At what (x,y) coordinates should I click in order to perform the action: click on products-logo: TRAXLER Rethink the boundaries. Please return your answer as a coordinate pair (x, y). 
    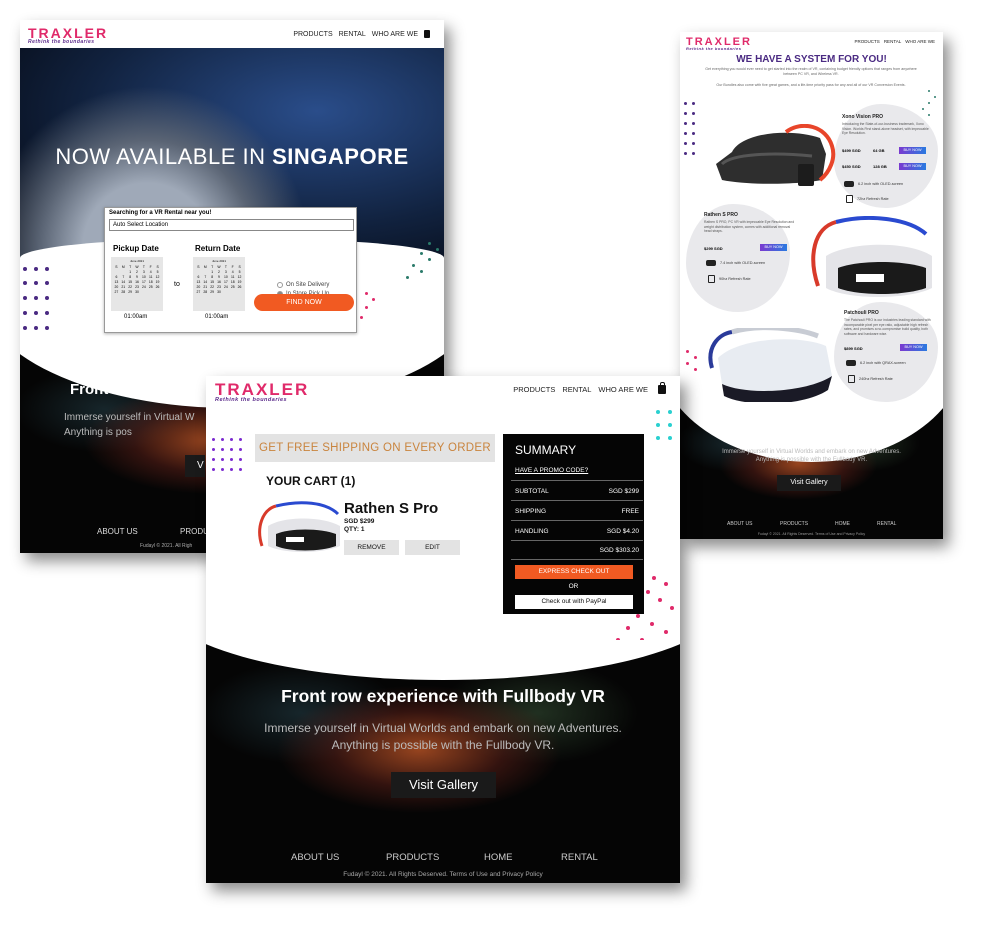
    Looking at the image, I should click on (719, 43).